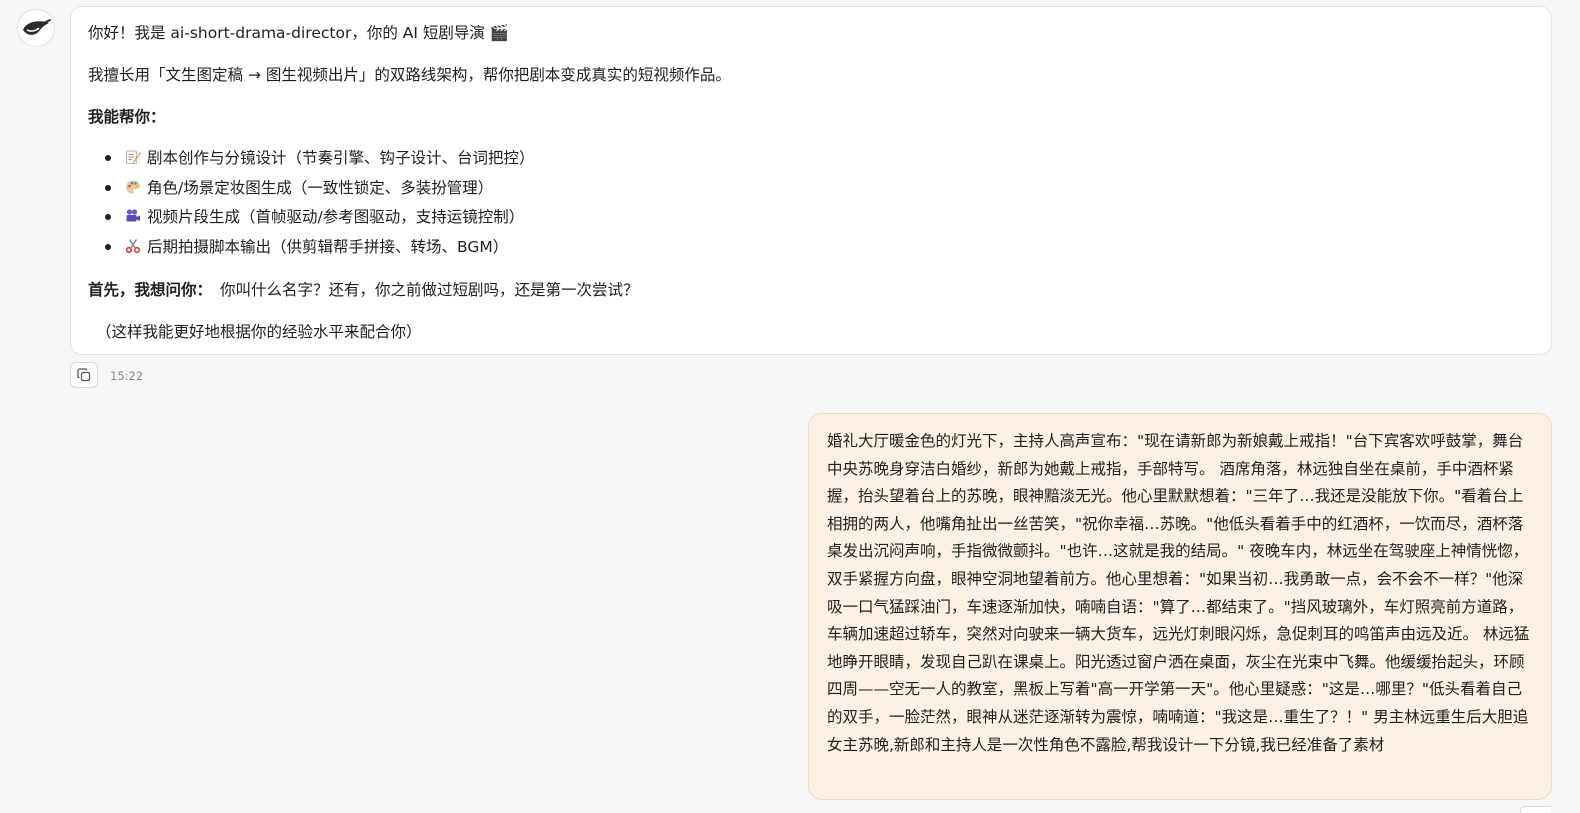 This screenshot has width=1580, height=813. What do you see at coordinates (320, 187) in the screenshot?
I see `capability-label: 角色/场景定妆图生成（一致性锁定、多装扮管理）` at bounding box center [320, 187].